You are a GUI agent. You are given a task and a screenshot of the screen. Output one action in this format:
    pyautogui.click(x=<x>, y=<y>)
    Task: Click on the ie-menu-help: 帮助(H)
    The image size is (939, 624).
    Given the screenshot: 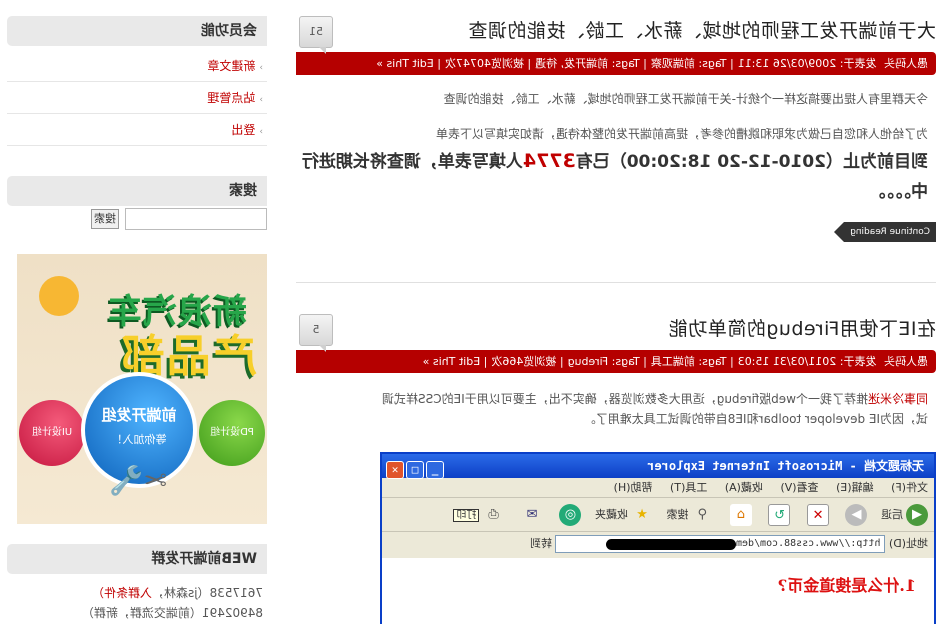 What is the action you would take?
    pyautogui.click(x=633, y=487)
    